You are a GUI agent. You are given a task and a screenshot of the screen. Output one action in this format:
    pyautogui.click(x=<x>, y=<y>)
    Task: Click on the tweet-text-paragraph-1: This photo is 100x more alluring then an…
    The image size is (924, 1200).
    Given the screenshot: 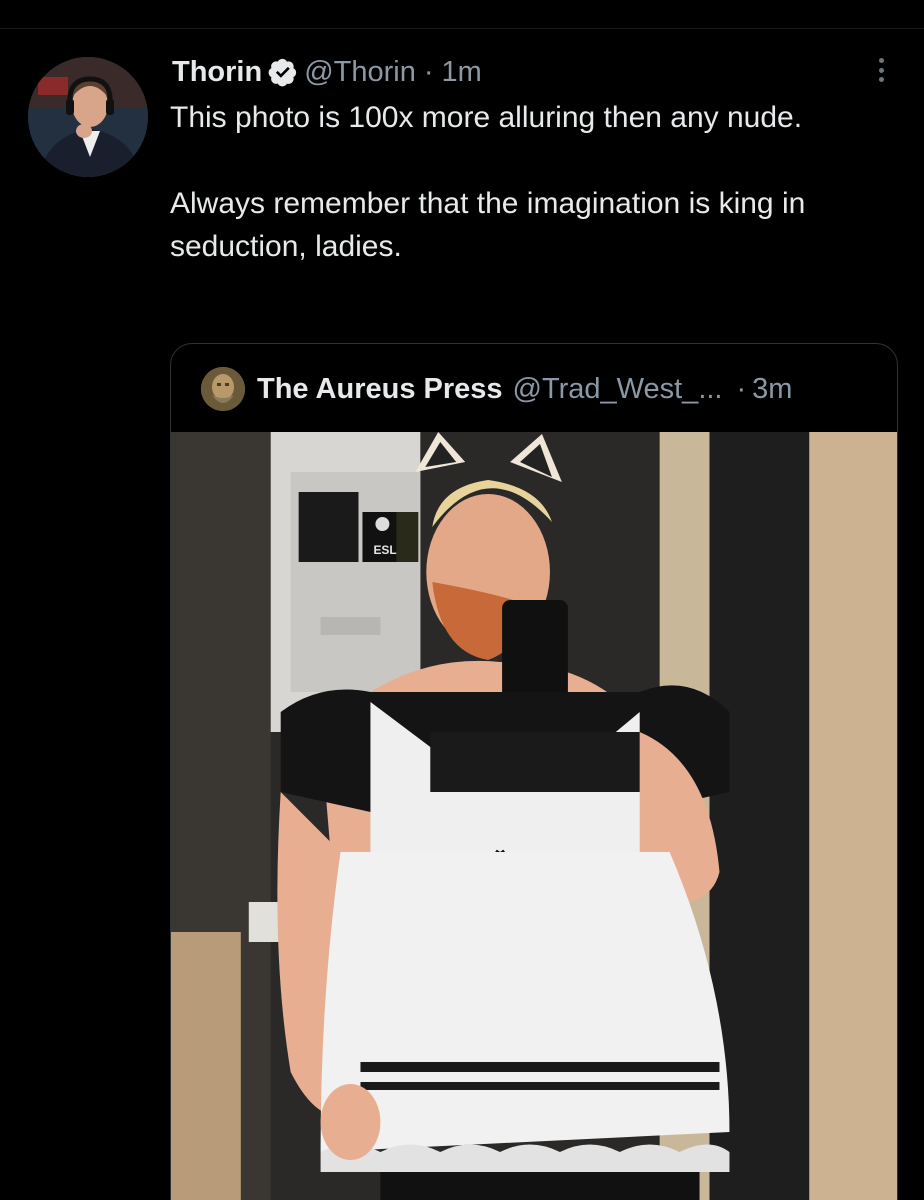 What is the action you would take?
    pyautogui.click(x=486, y=117)
    